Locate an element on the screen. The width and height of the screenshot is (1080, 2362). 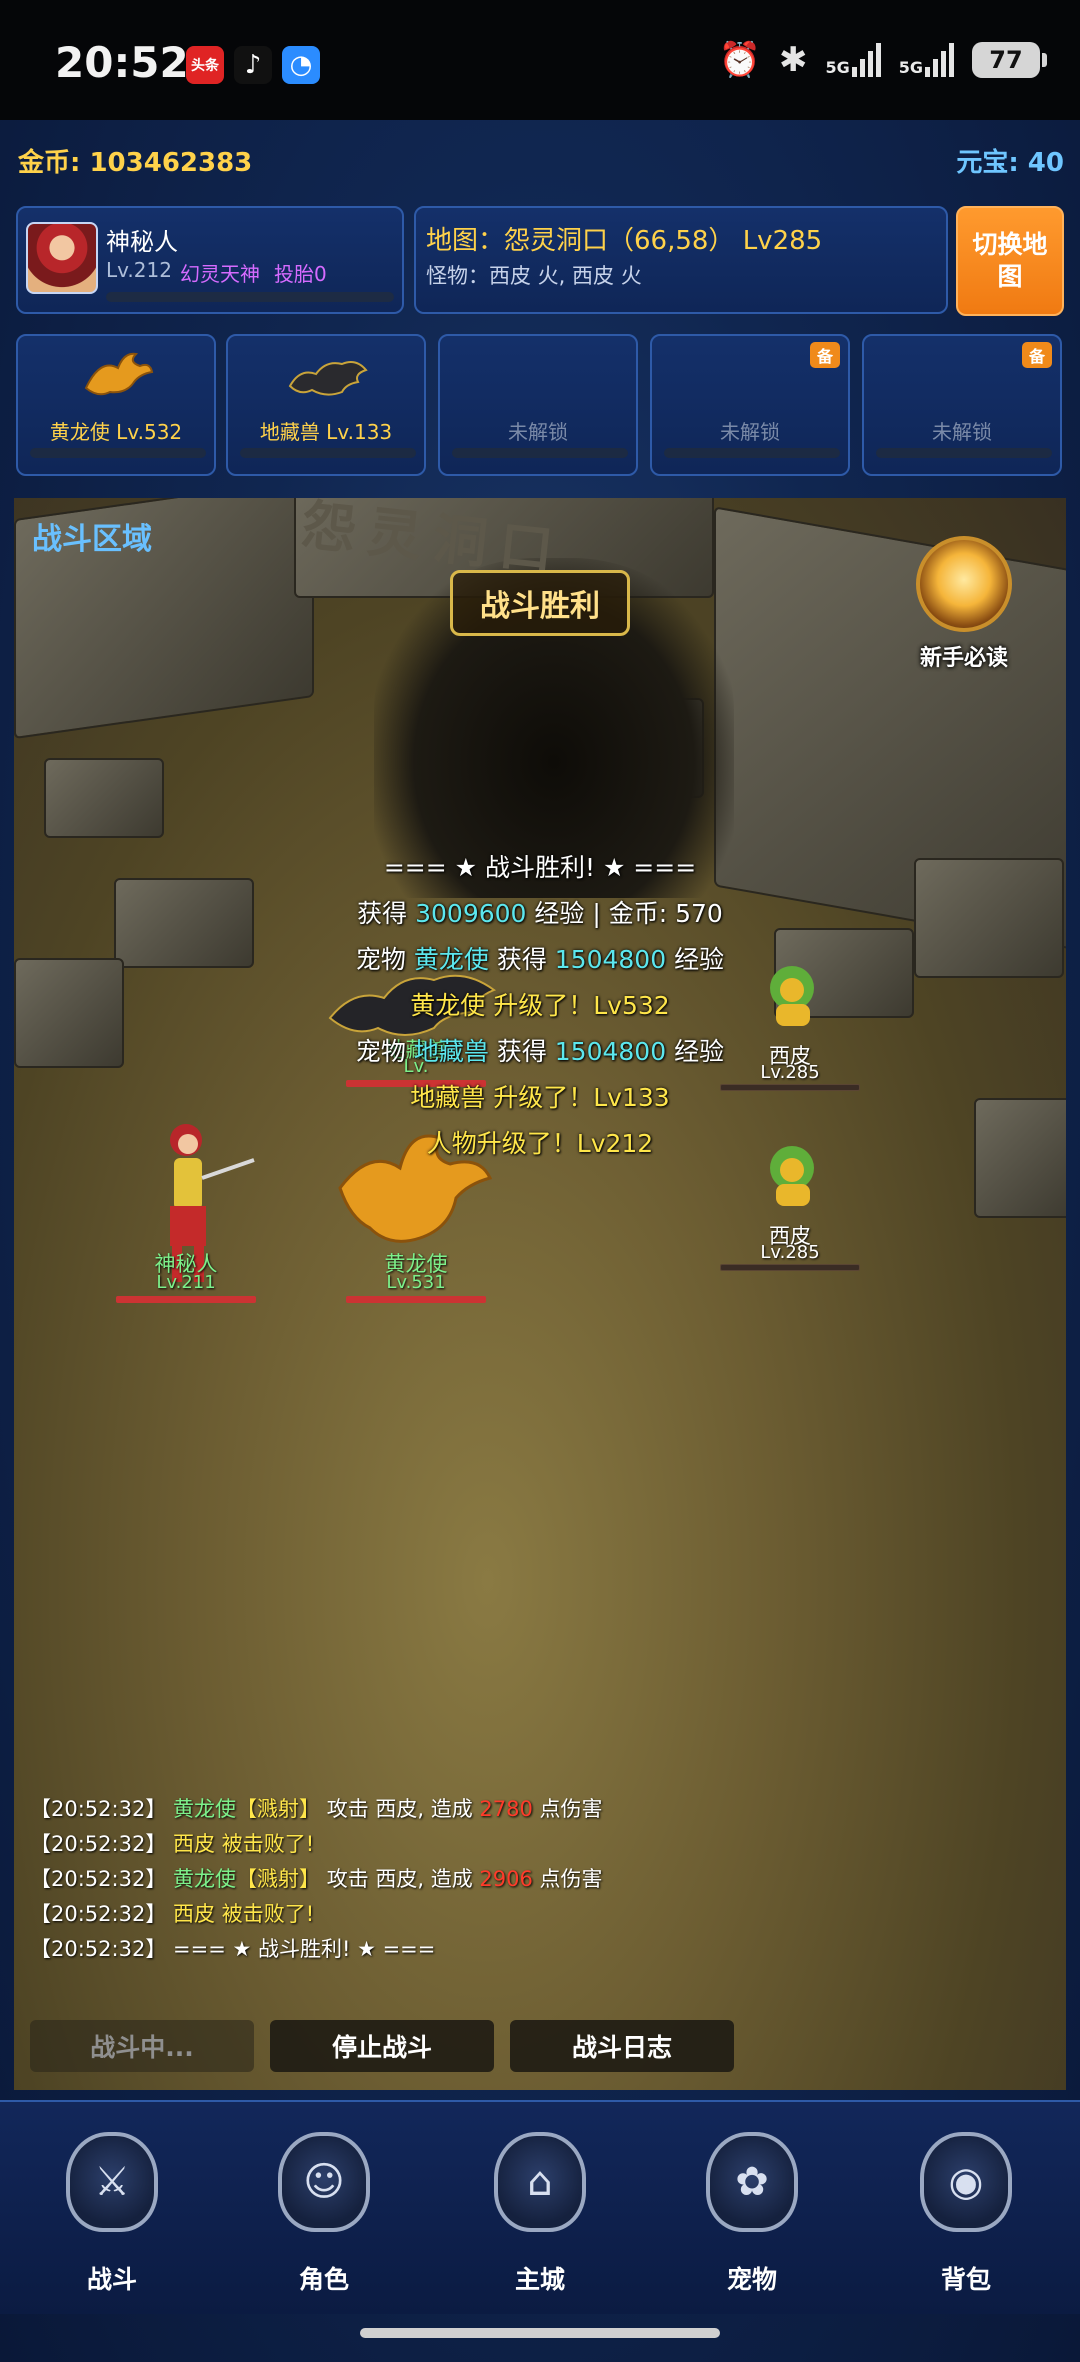
nav-bag: ◉ 背包 is located at coordinates (966, 2217).